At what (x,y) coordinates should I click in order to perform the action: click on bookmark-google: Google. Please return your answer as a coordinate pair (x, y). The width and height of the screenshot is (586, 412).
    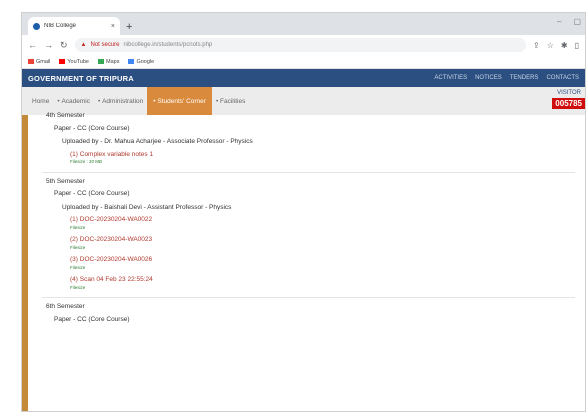
    Looking at the image, I should click on (141, 62).